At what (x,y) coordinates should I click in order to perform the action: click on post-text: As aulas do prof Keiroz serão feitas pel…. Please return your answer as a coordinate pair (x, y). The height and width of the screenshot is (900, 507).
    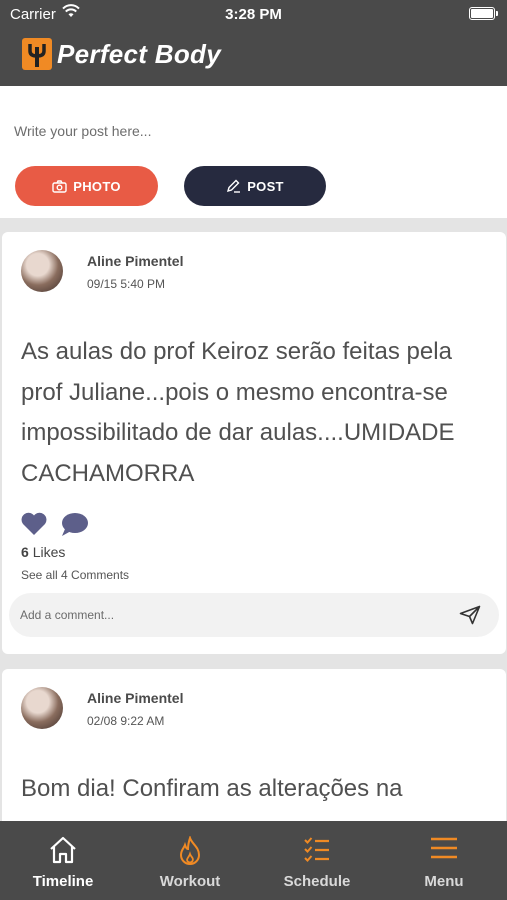
    Looking at the image, I should click on (238, 412).